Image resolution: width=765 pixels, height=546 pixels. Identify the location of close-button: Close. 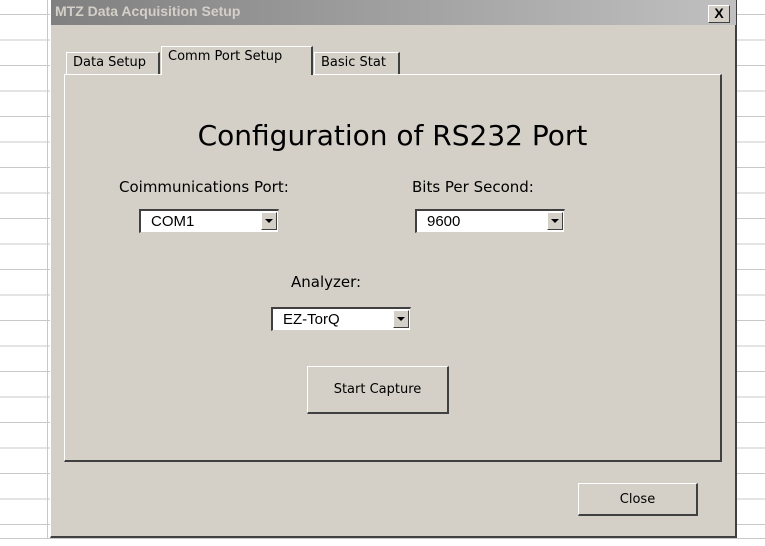
(638, 499).